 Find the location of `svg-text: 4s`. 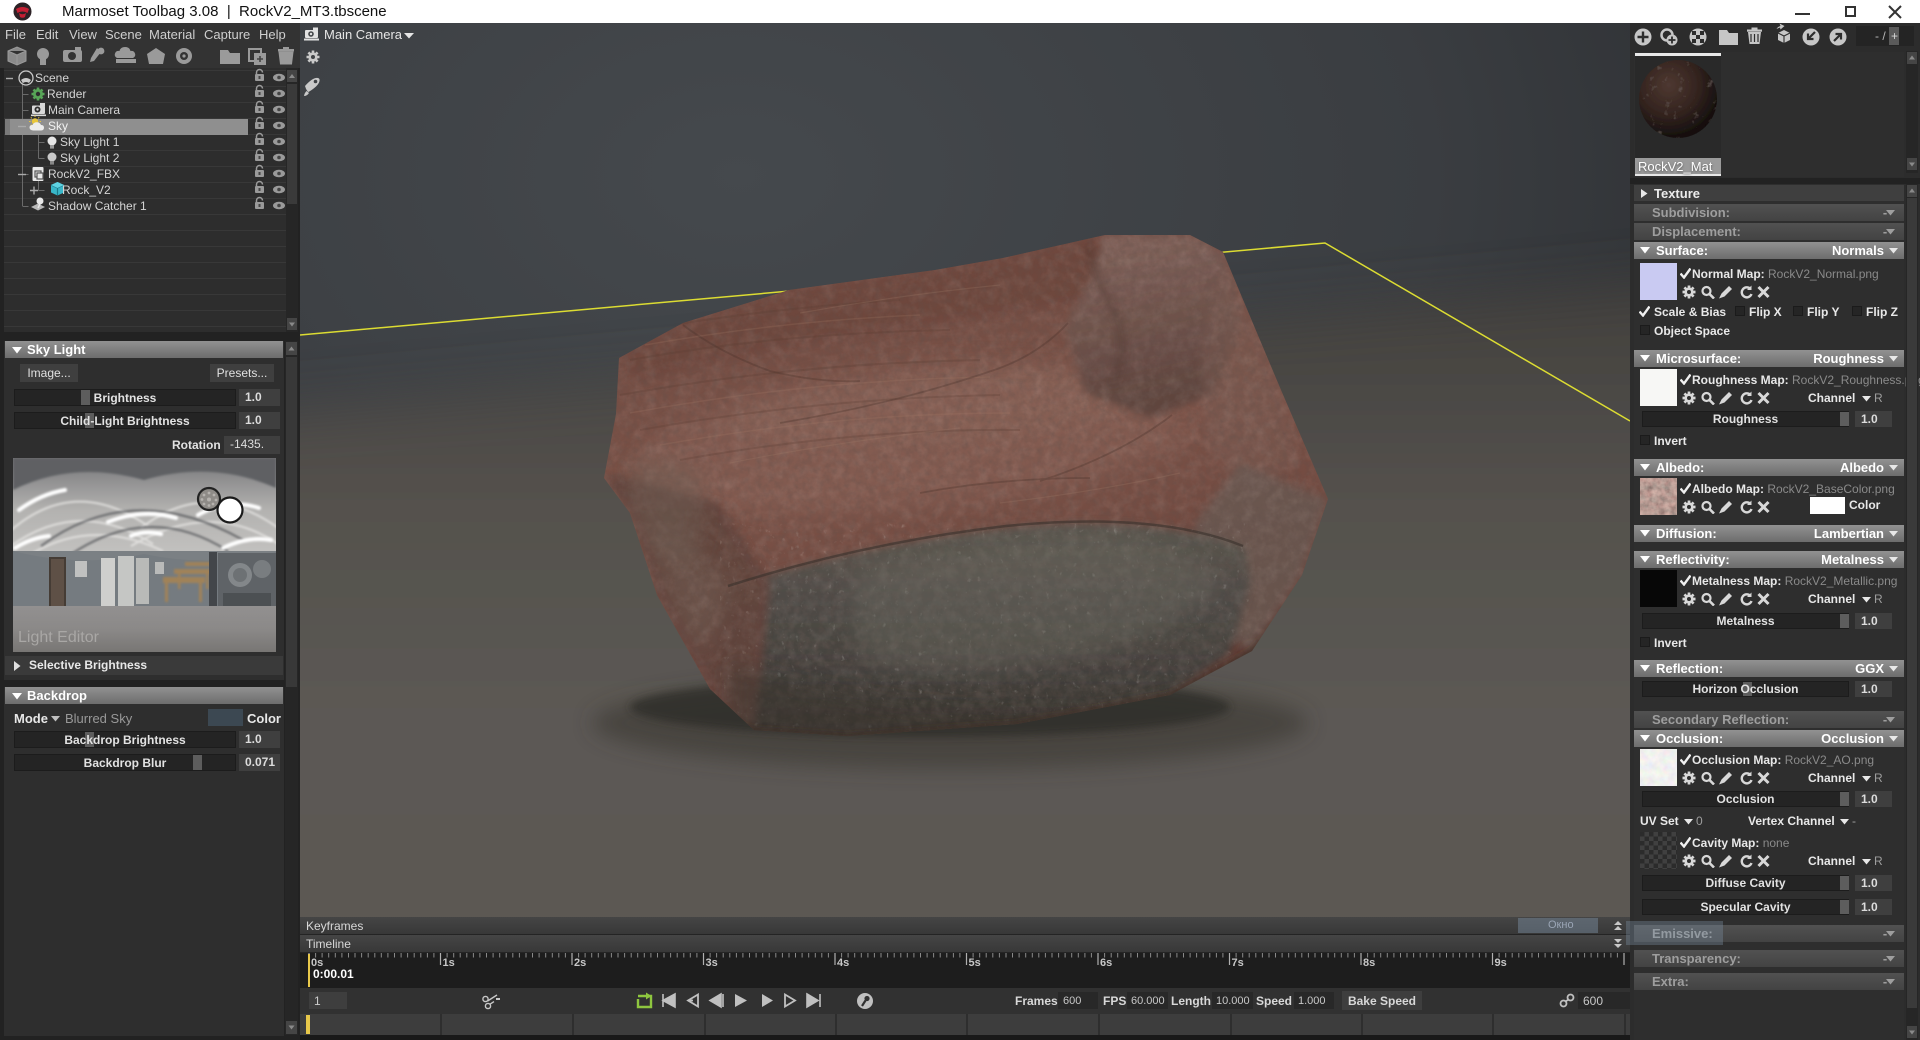

svg-text: 4s is located at coordinates (843, 963).